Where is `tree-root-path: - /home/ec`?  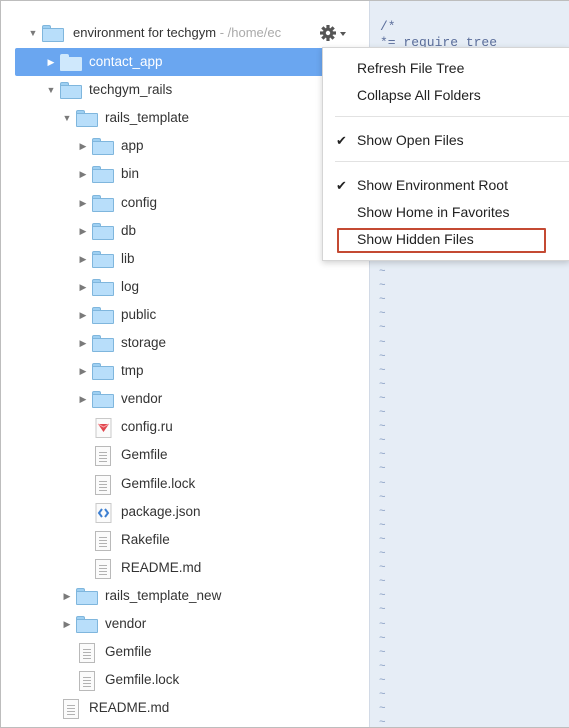 tree-root-path: - /home/ec is located at coordinates (249, 32).